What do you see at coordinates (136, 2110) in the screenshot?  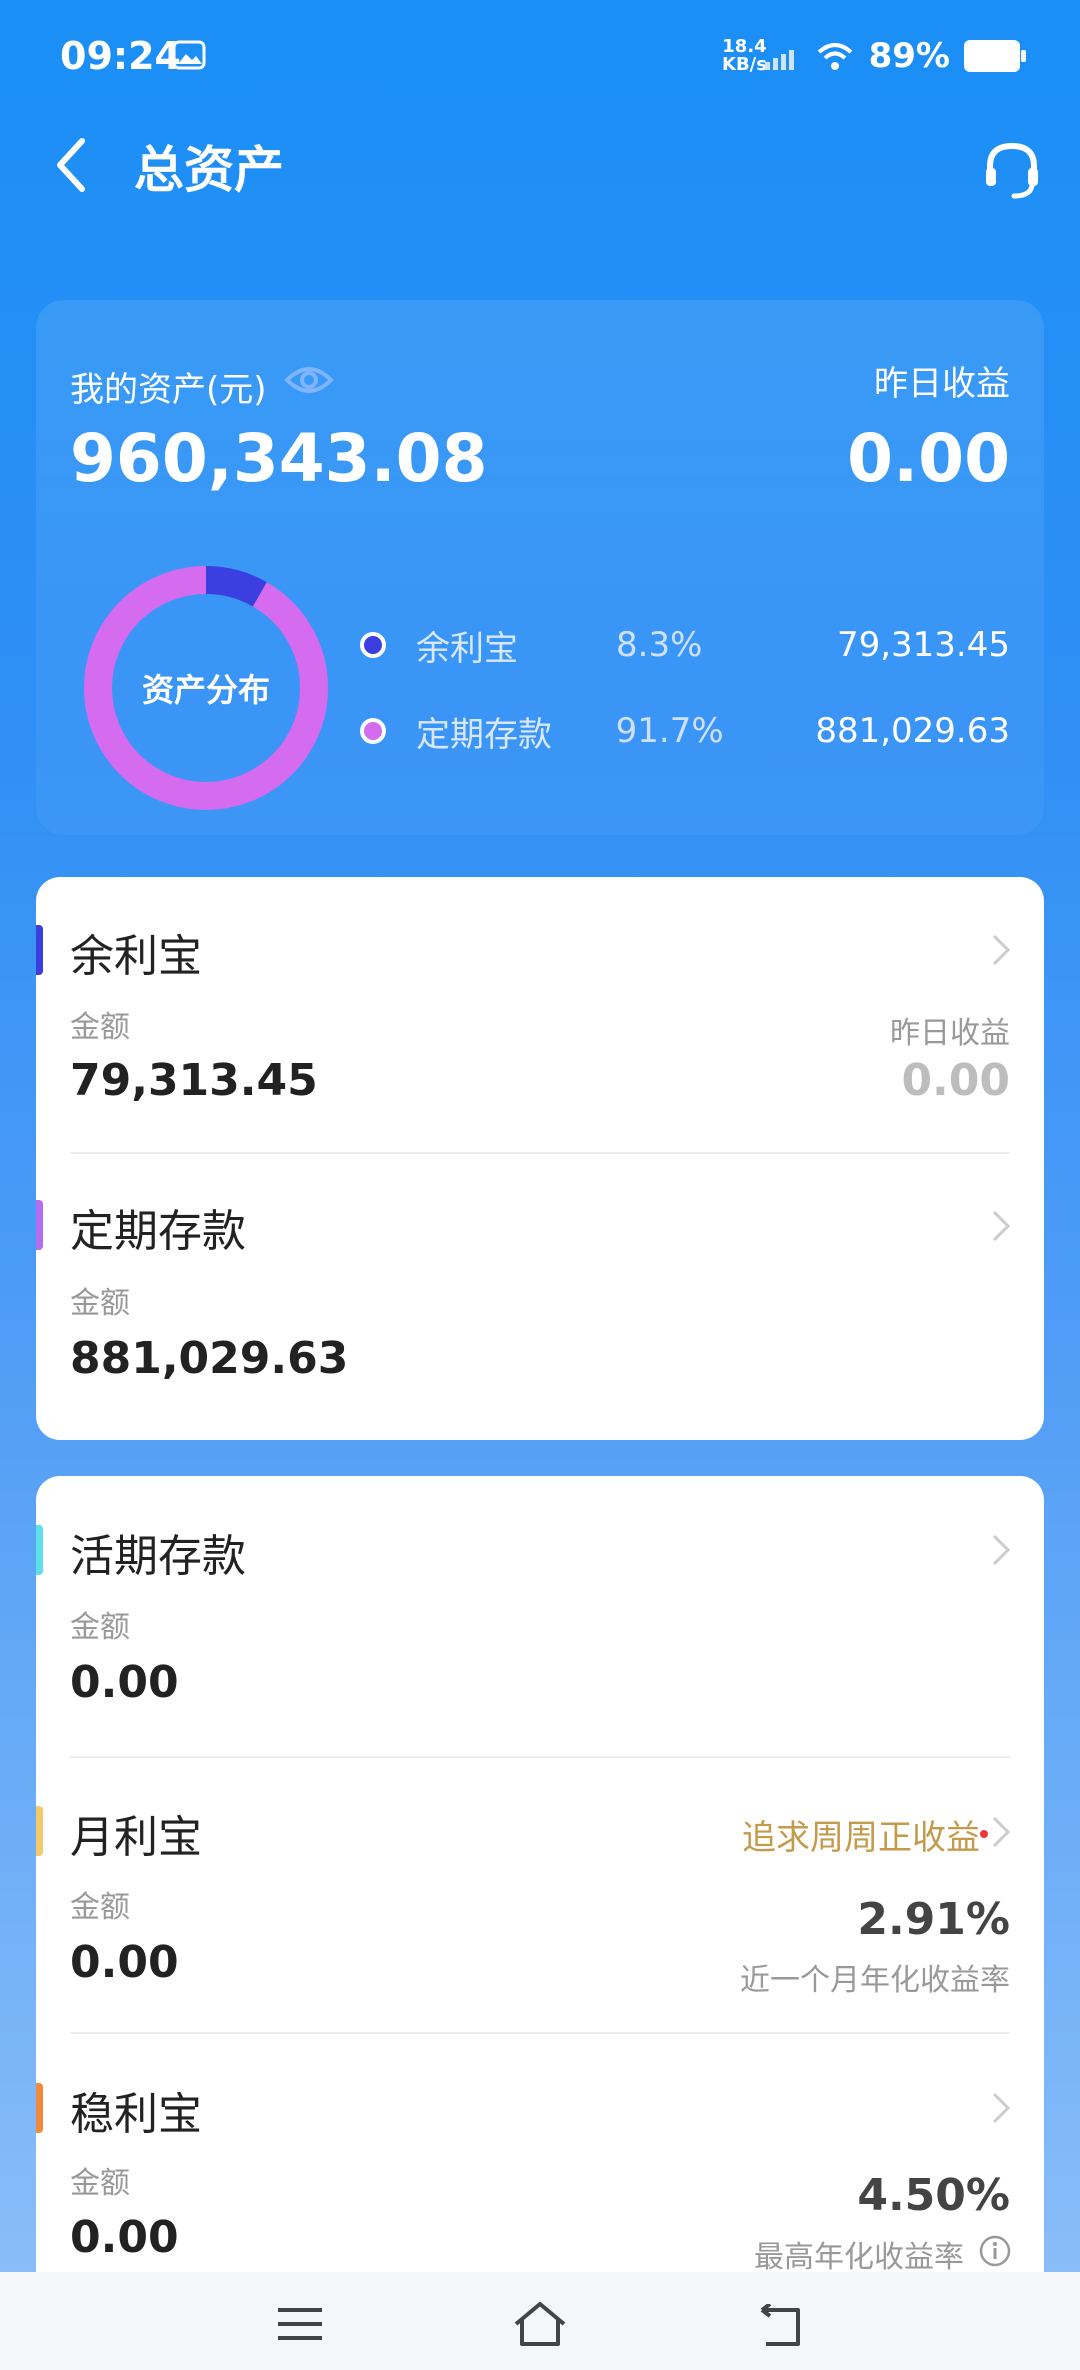 I see `row-title-wenlibao: 稳利宝` at bounding box center [136, 2110].